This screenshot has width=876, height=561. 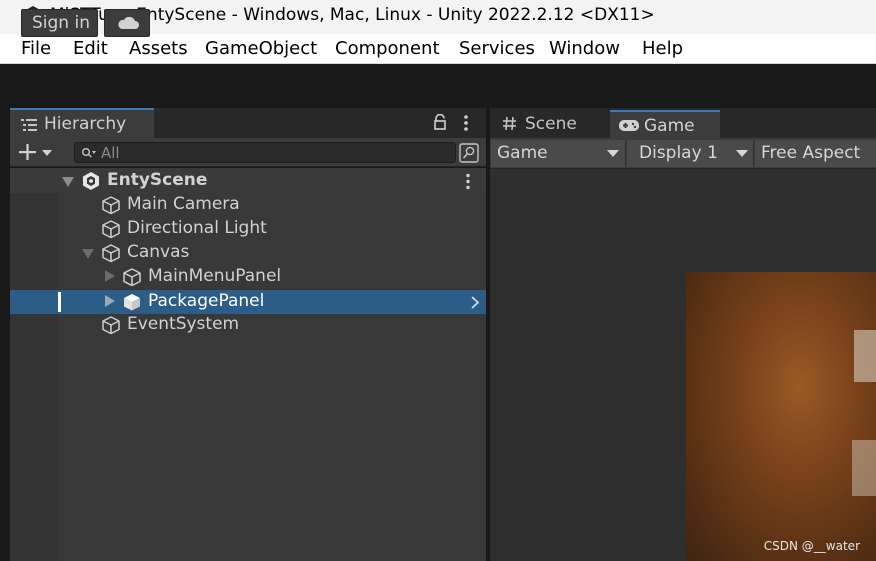 I want to click on tree-item-mainmenupanel: MainMenuPanel, so click(x=248, y=277).